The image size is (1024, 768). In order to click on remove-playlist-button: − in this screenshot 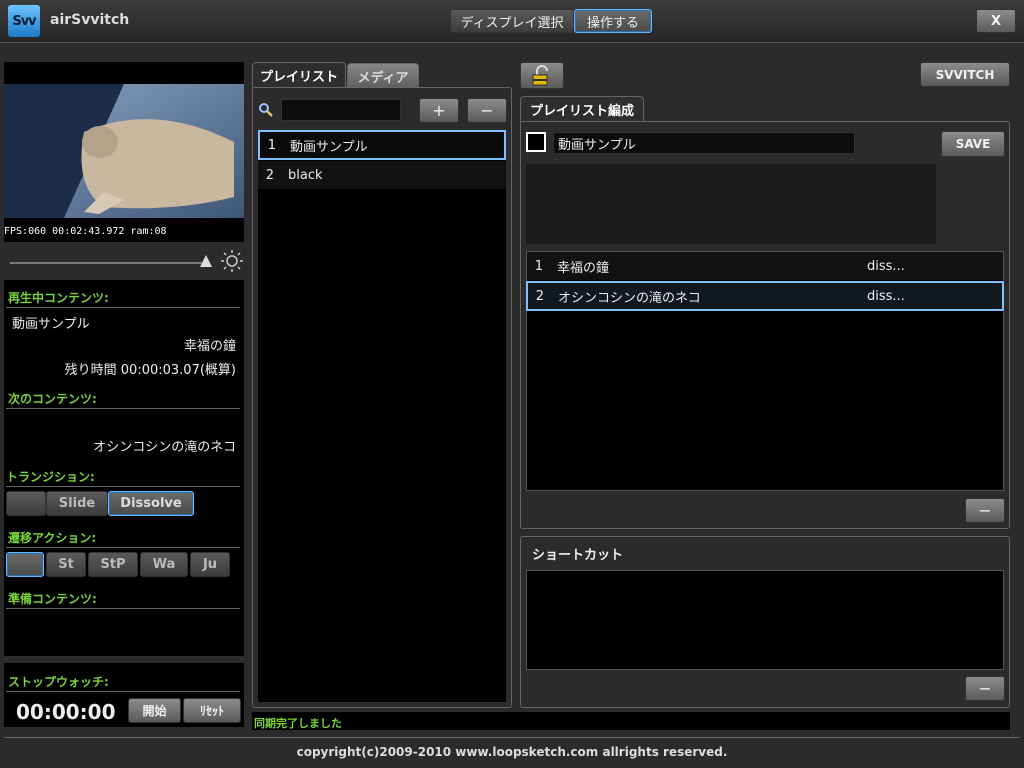, I will do `click(487, 110)`.